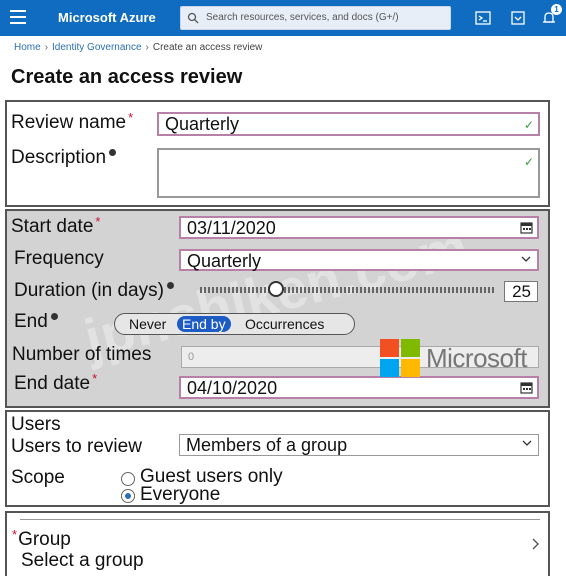 This screenshot has height=576, width=566. I want to click on scope-label: Scope, so click(38, 477).